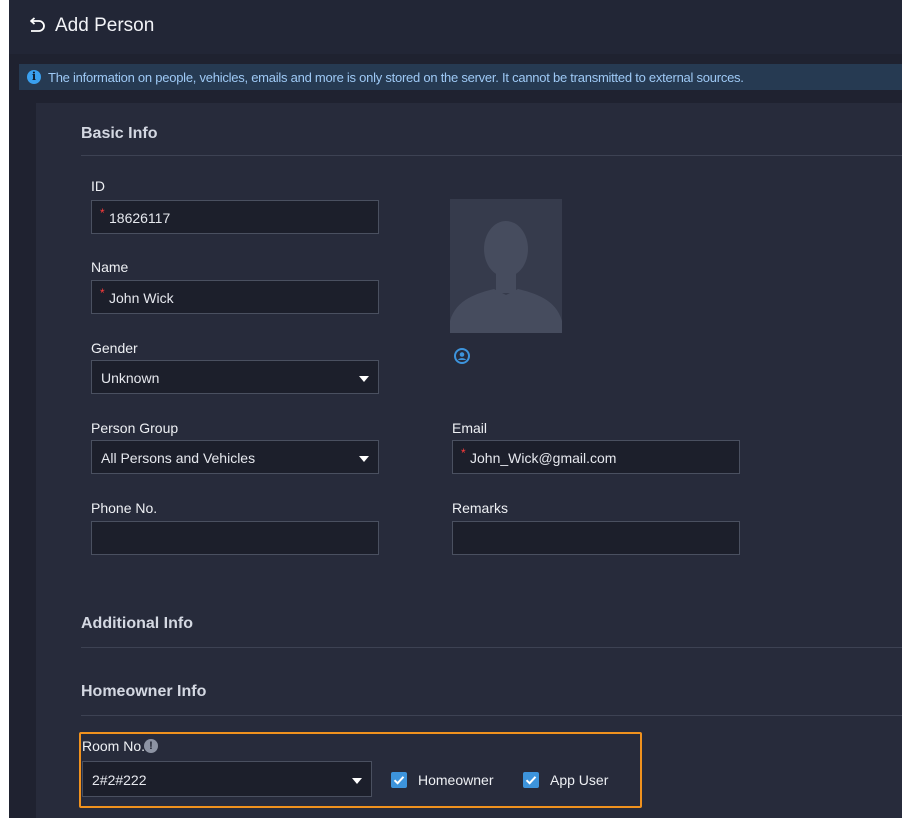 This screenshot has width=902, height=818. What do you see at coordinates (124, 508) in the screenshot?
I see `phone-label: Phone No.` at bounding box center [124, 508].